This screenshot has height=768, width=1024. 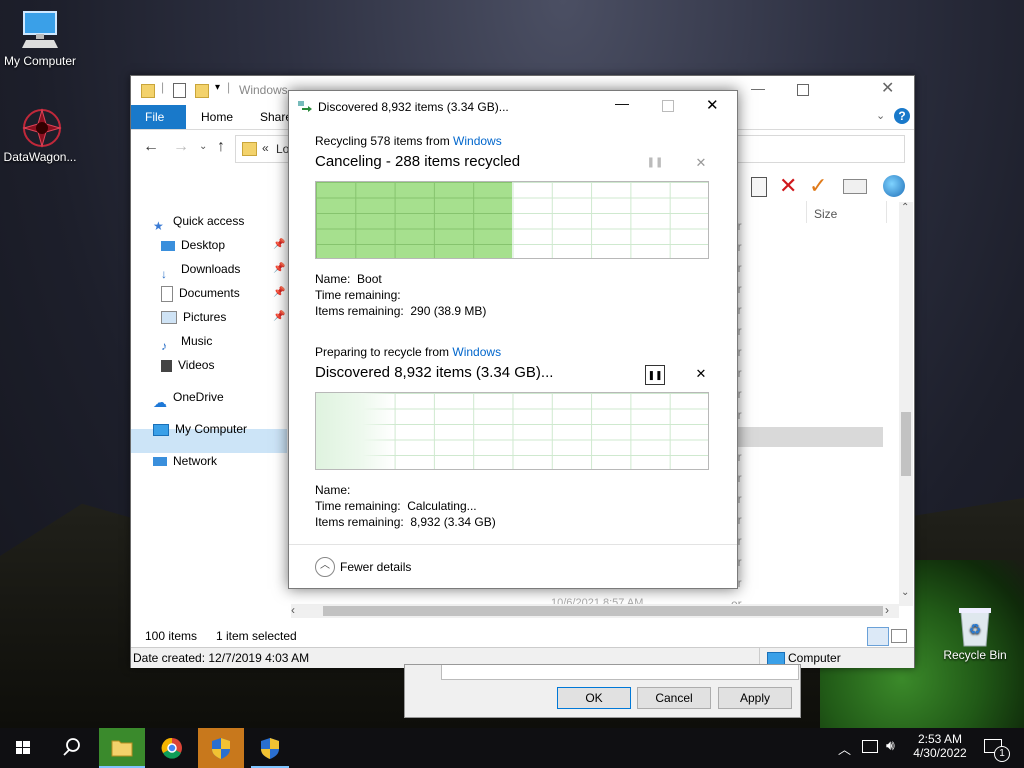 I want to click on system-tray-icons: ︿ 🔊︎, so click(x=873, y=748).